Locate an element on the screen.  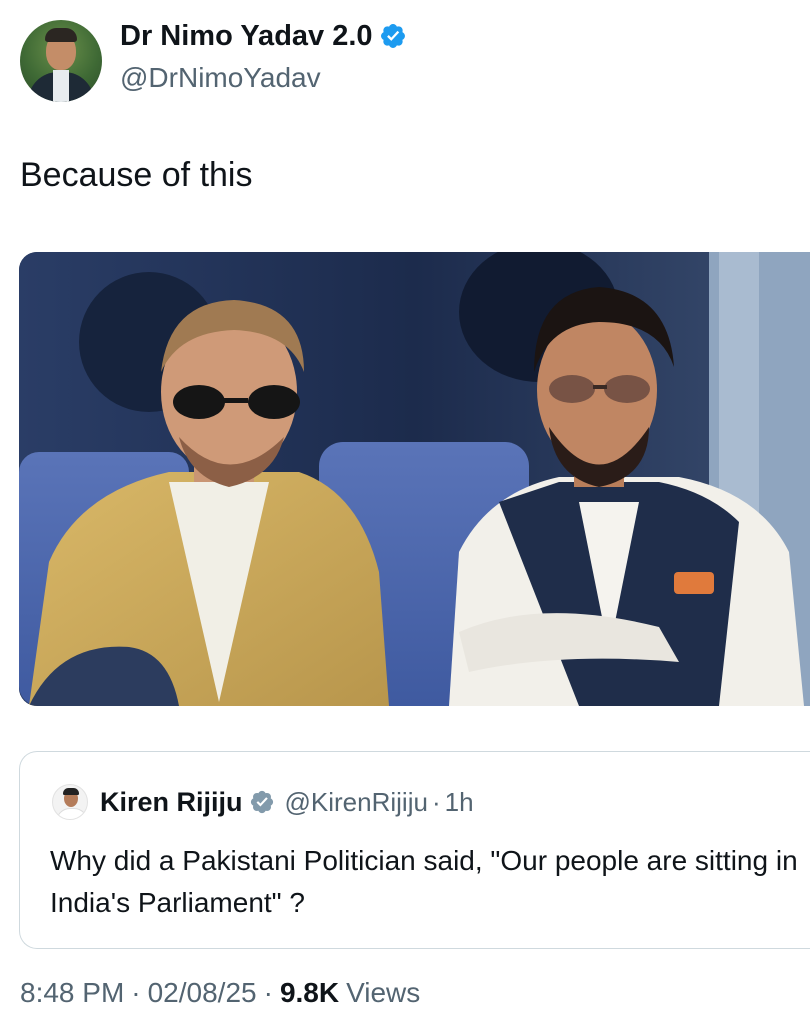
tweet-text: Because of this is located at coordinates (136, 175).